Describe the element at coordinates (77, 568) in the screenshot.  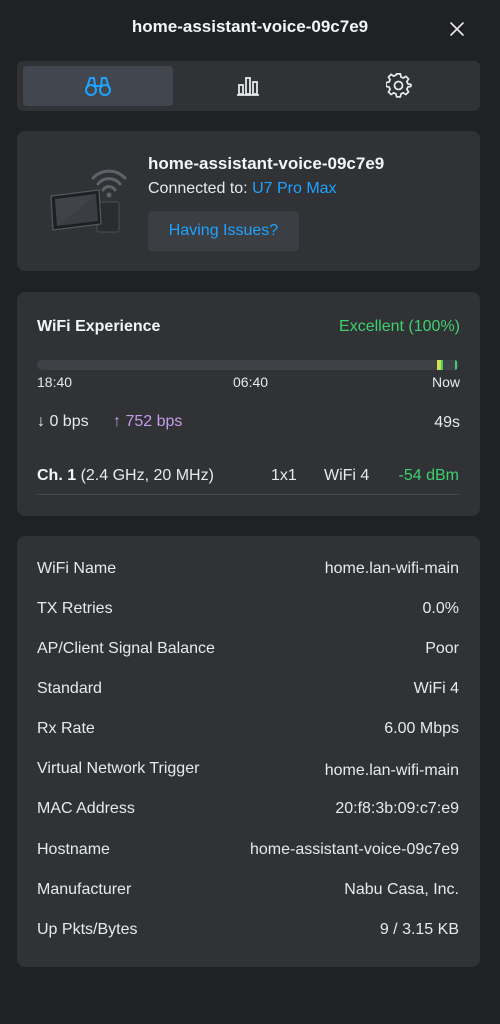
I see `detail-key: WiFi Name` at that location.